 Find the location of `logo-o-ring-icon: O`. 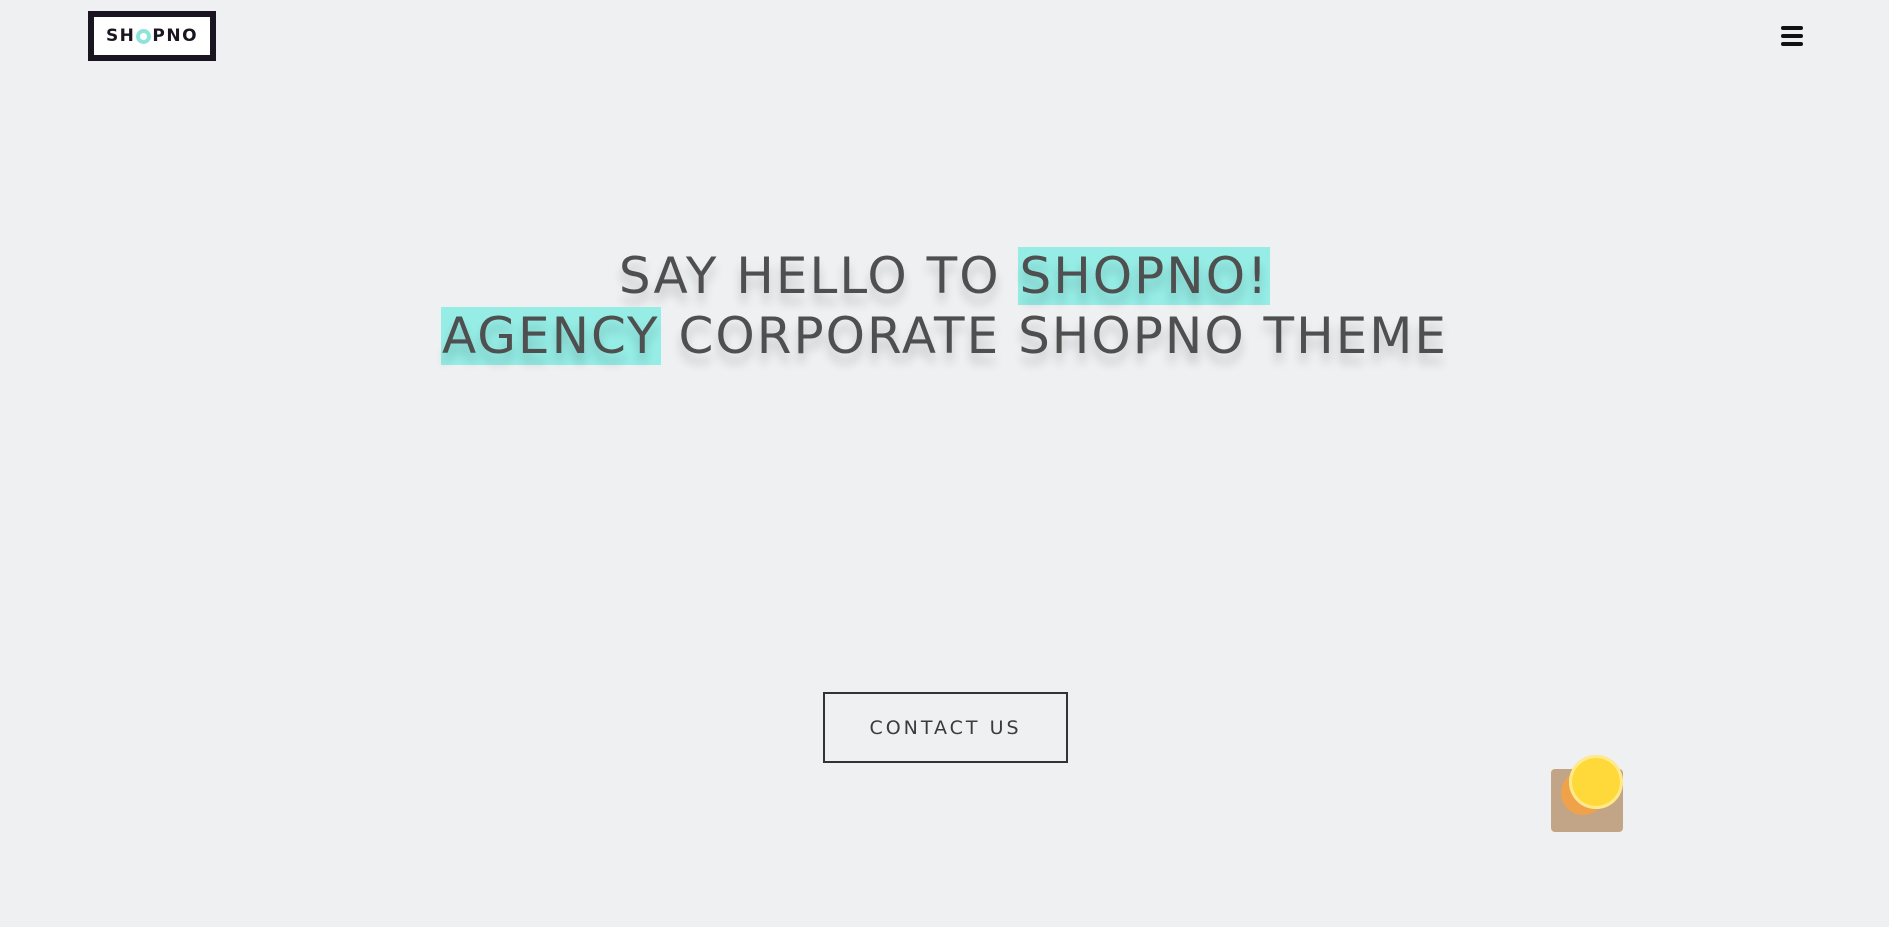

logo-o-ring-icon: O is located at coordinates (144, 36).